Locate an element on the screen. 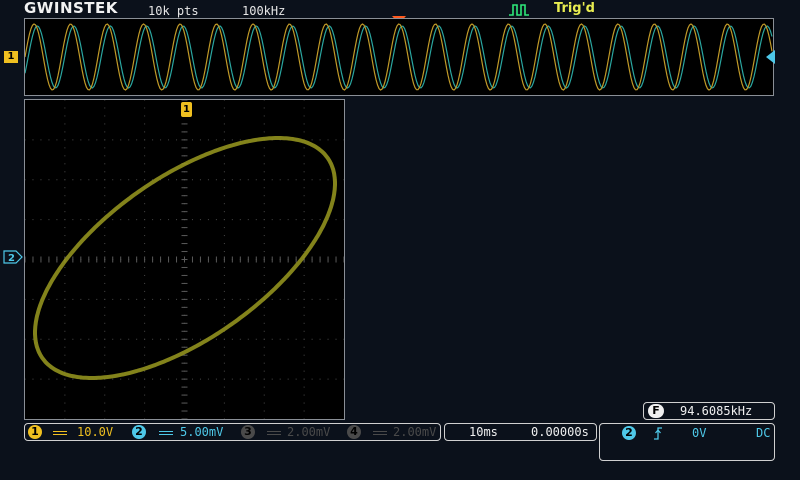  brand-logo: GWINSTEK is located at coordinates (71, 8).